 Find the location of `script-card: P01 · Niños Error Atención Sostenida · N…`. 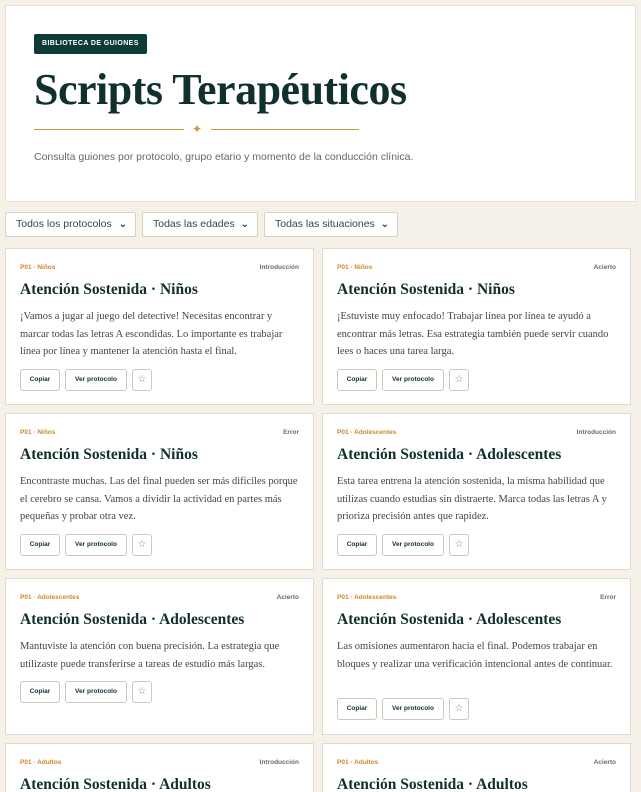

script-card: P01 · Niños Error Atención Sostenida · N… is located at coordinates (159, 491).